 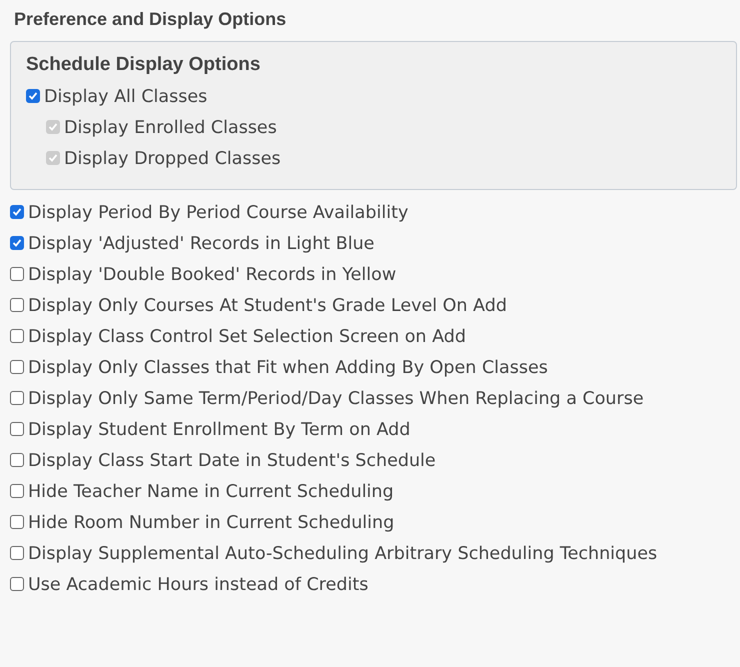 I want to click on option-label: Display 'Double Booked' Records in Yellow, so click(x=212, y=275).